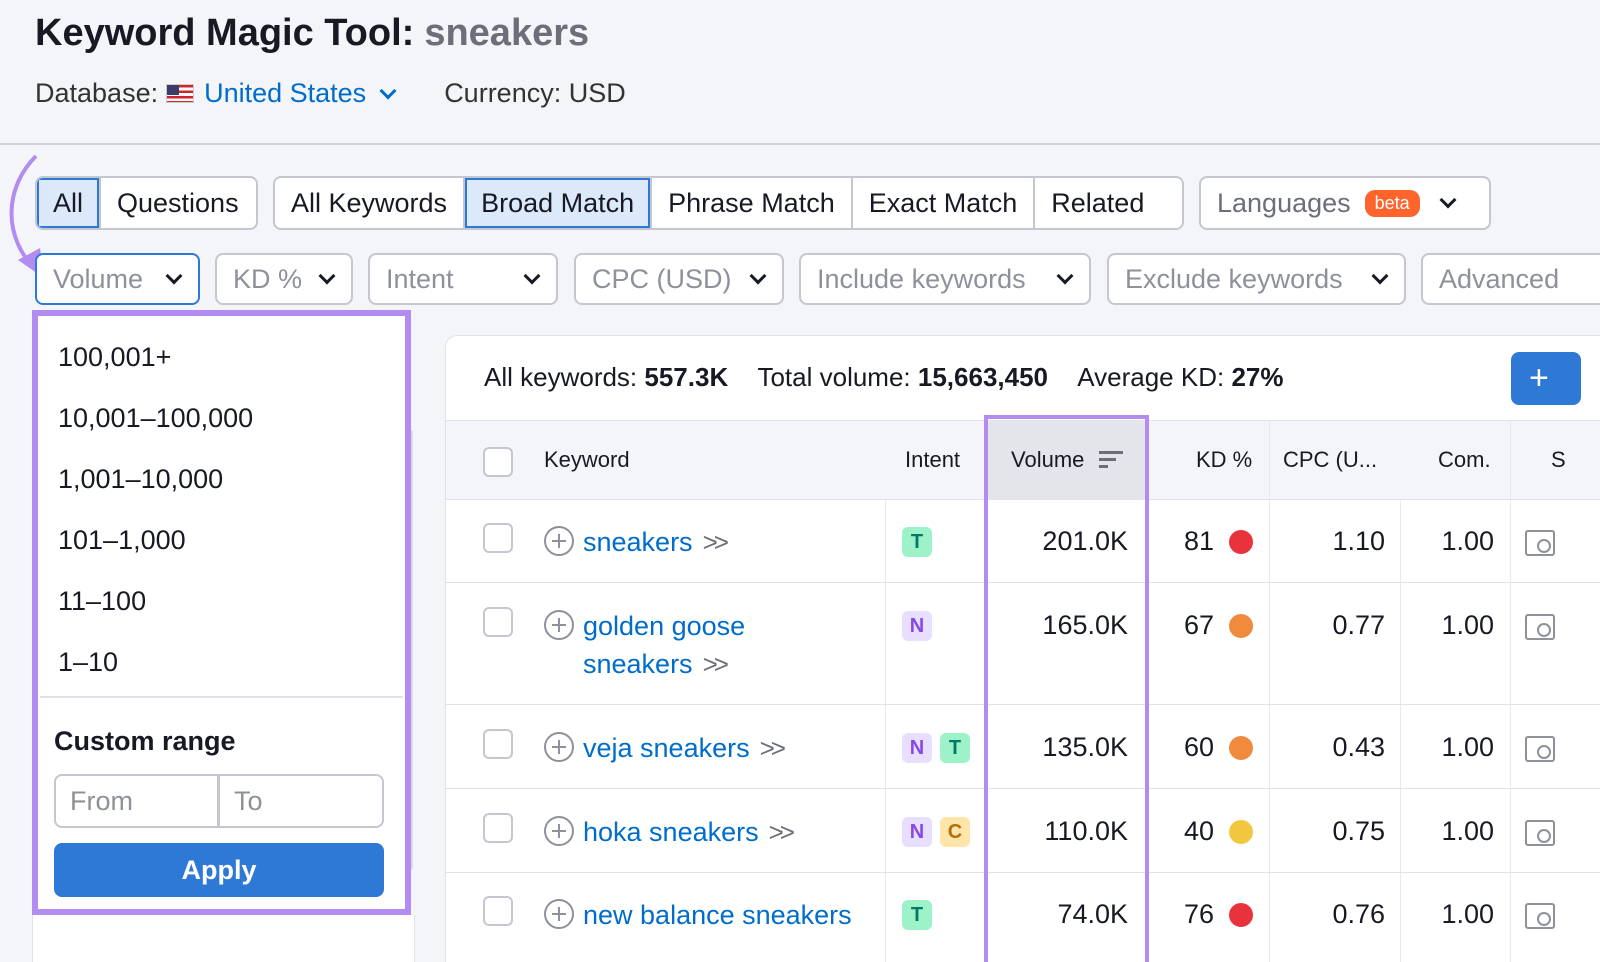  I want to click on exclude-keywords-filter: Exclude keywords, so click(1256, 279).